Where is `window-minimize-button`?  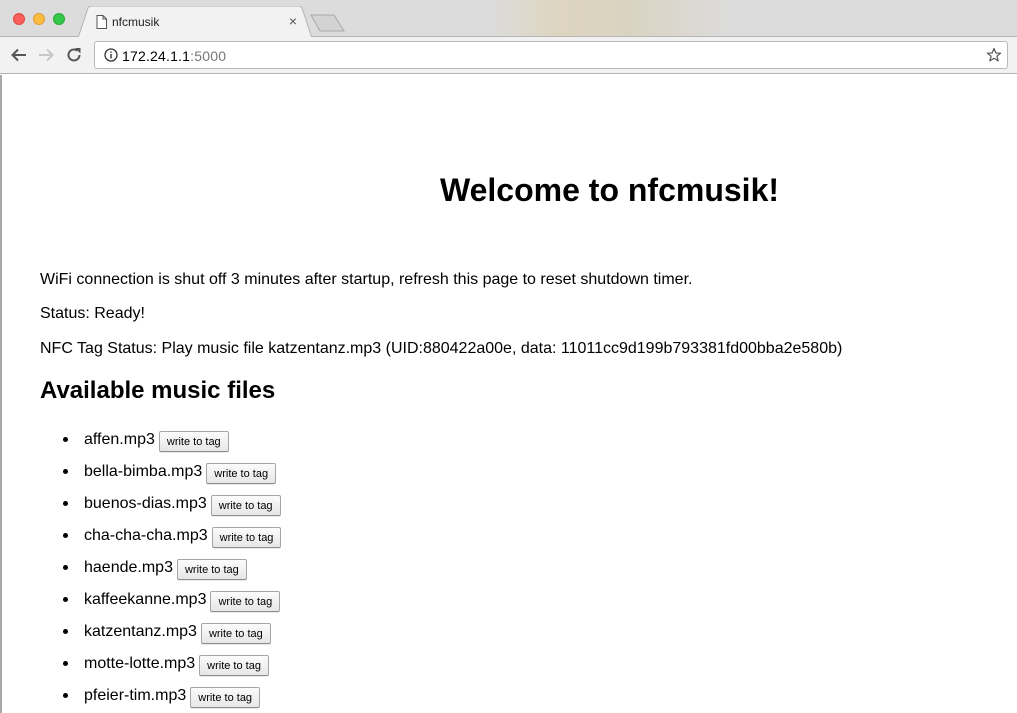 window-minimize-button is located at coordinates (39, 19).